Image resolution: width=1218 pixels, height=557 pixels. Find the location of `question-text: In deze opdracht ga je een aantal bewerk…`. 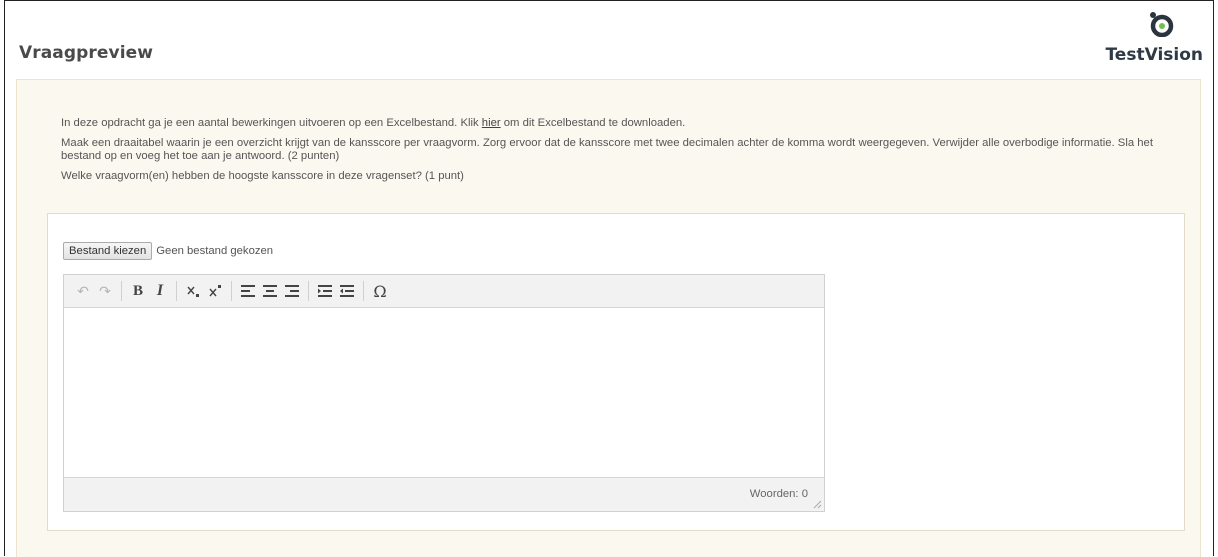

question-text: In deze opdracht ga je een aantal bewerk… is located at coordinates (621, 153).